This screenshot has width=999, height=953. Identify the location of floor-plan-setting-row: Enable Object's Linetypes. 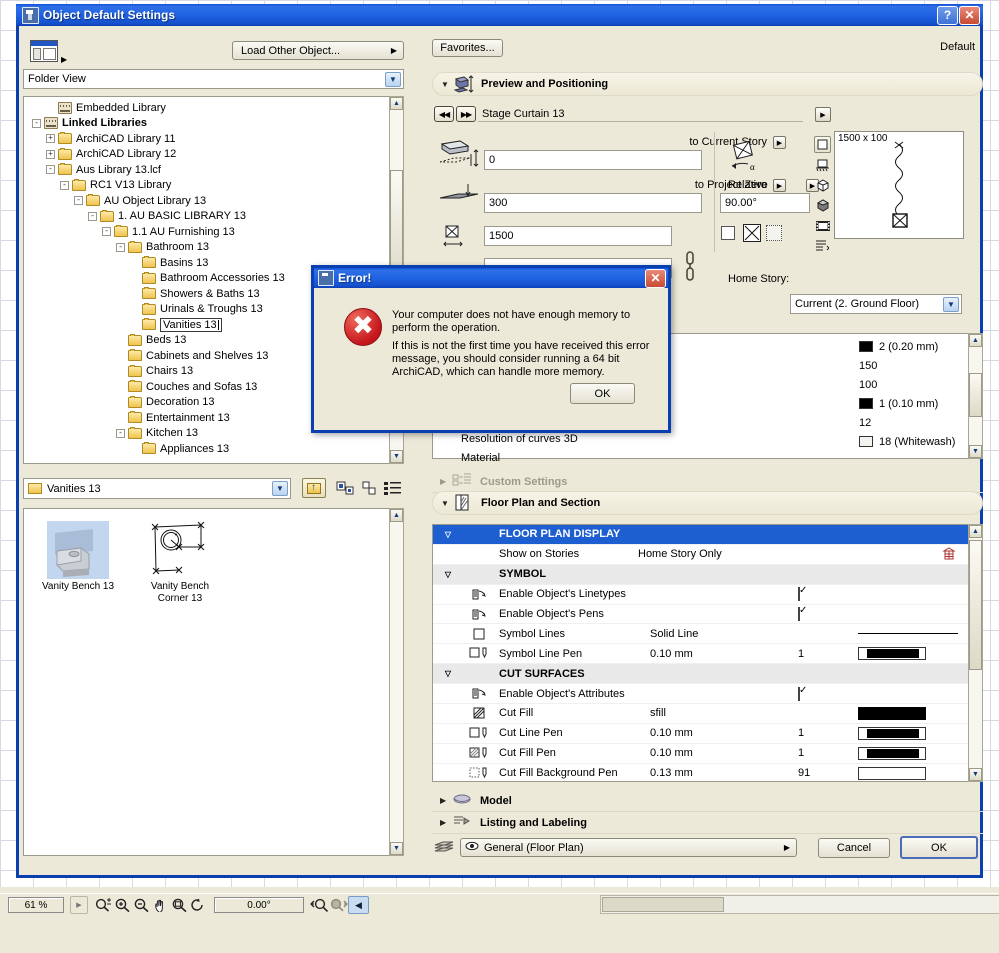
(700, 595).